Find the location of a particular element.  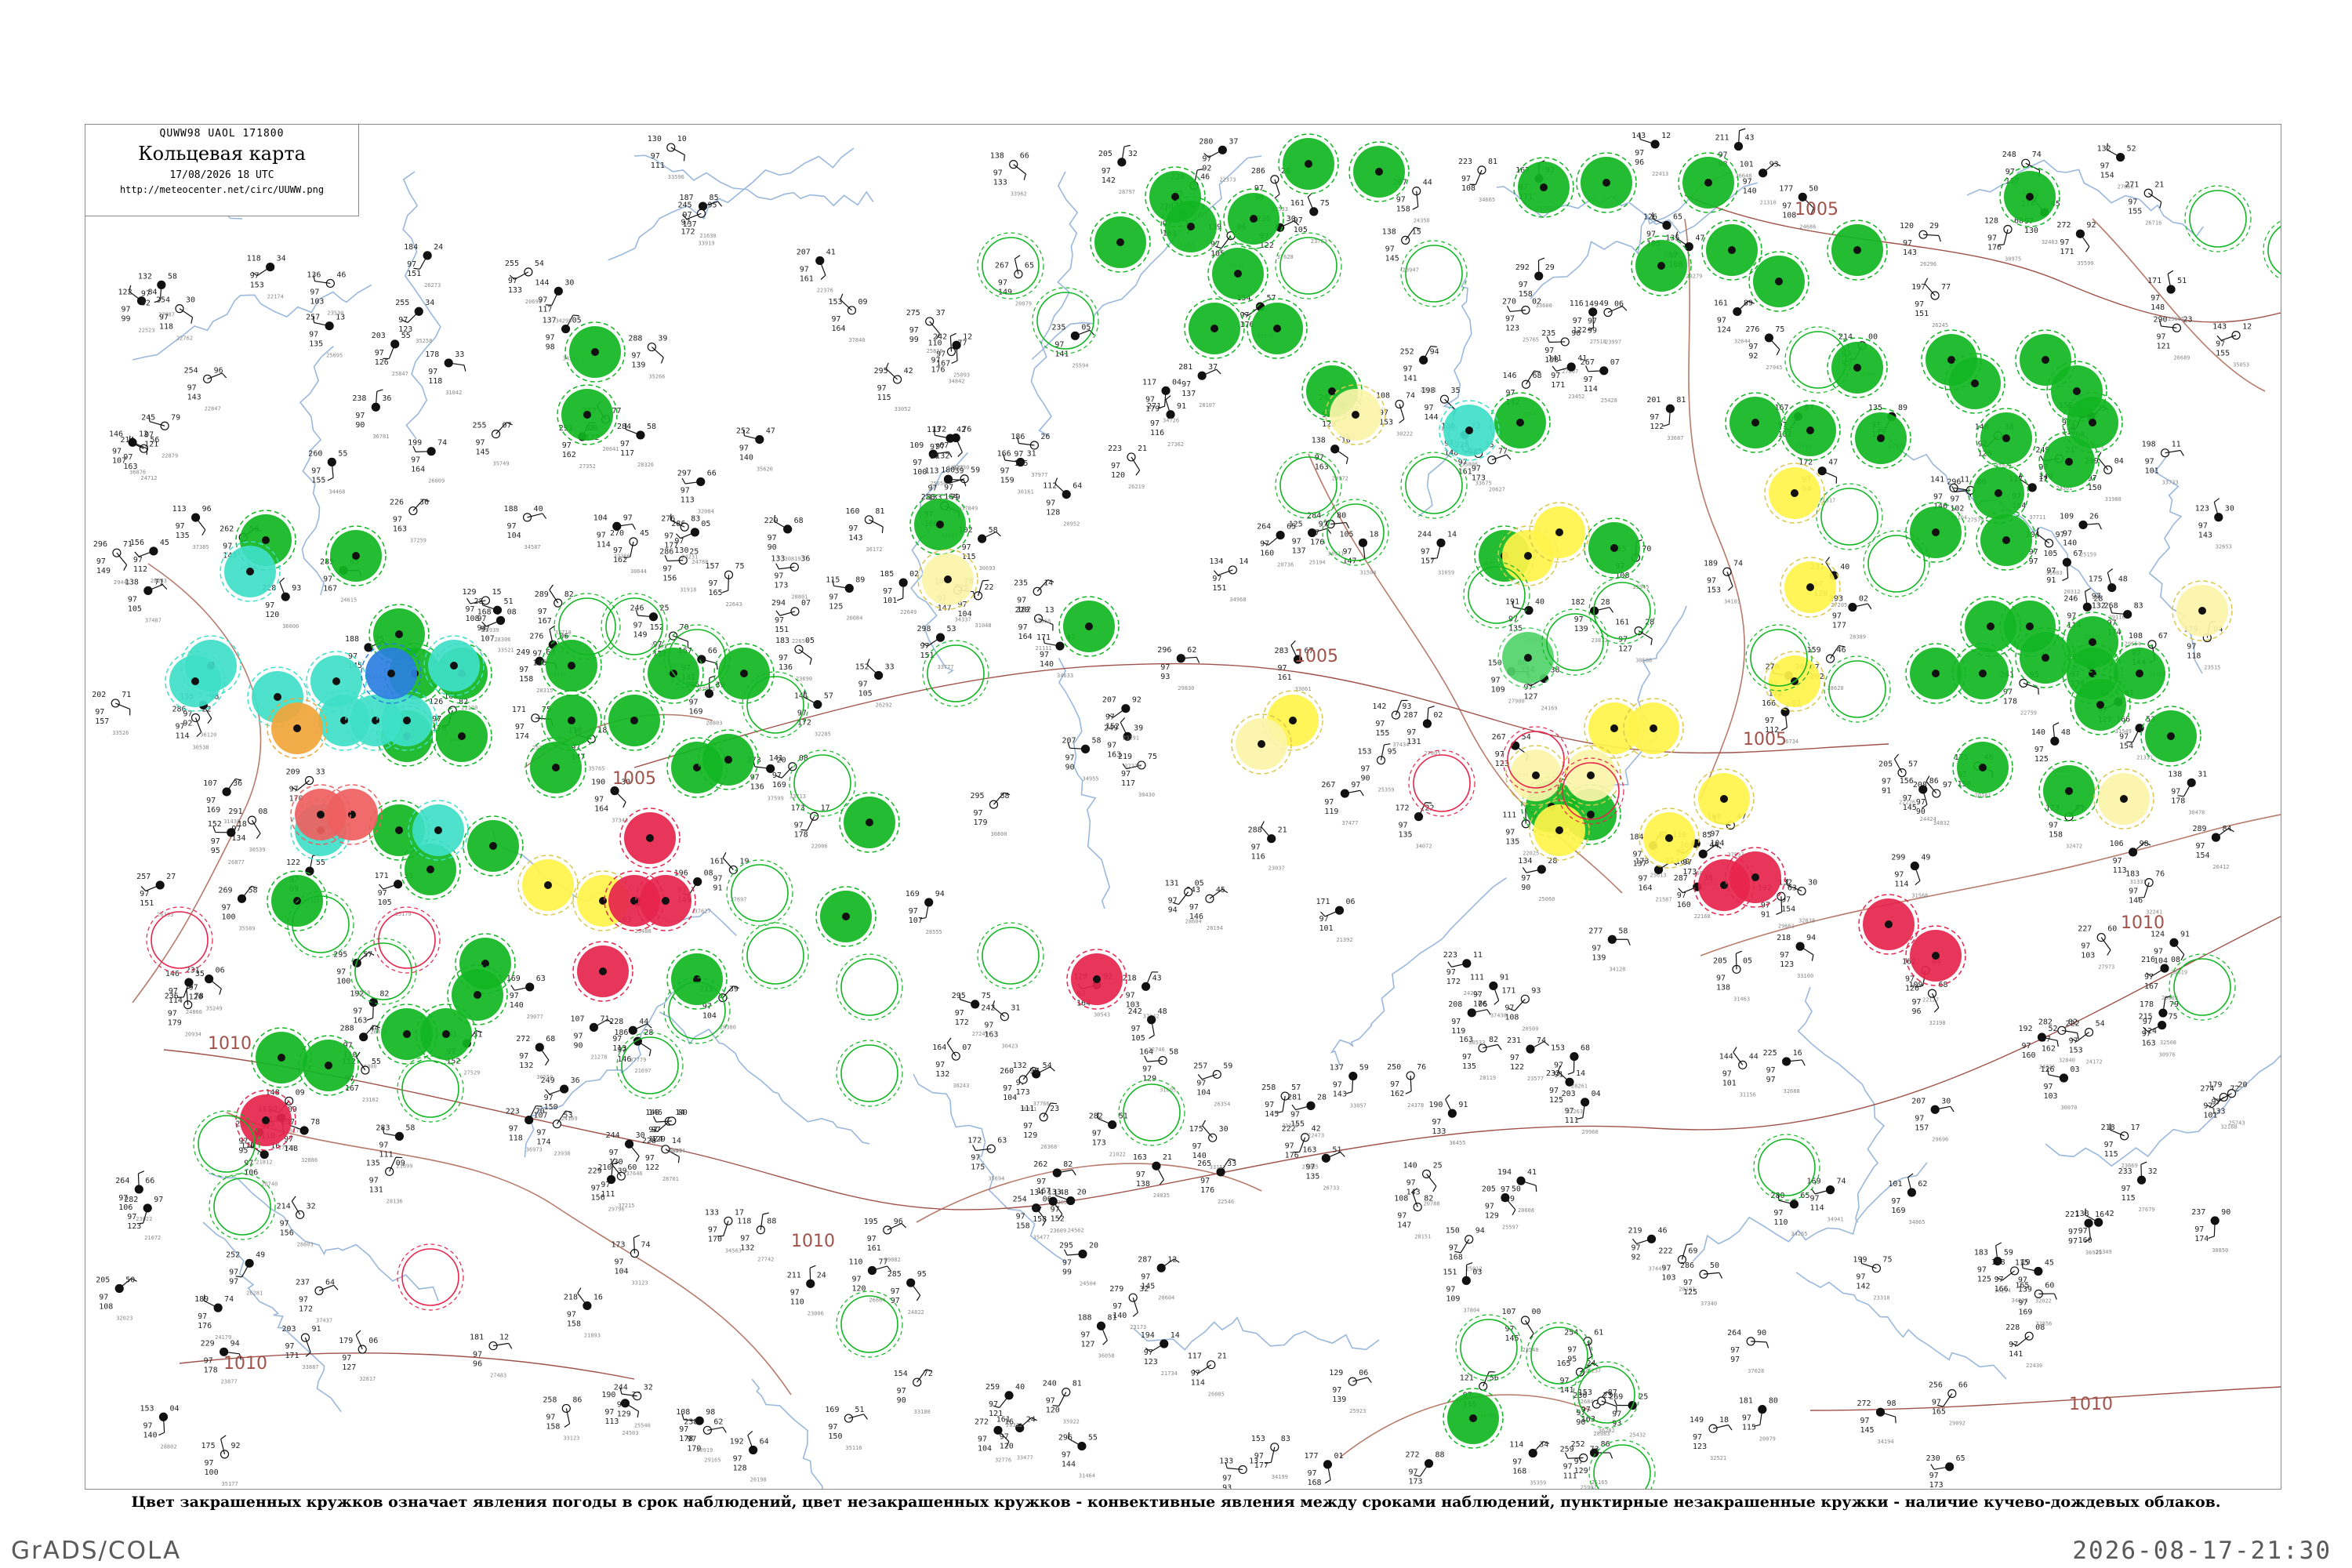

svg-text: 30 is located at coordinates (640, 1135).